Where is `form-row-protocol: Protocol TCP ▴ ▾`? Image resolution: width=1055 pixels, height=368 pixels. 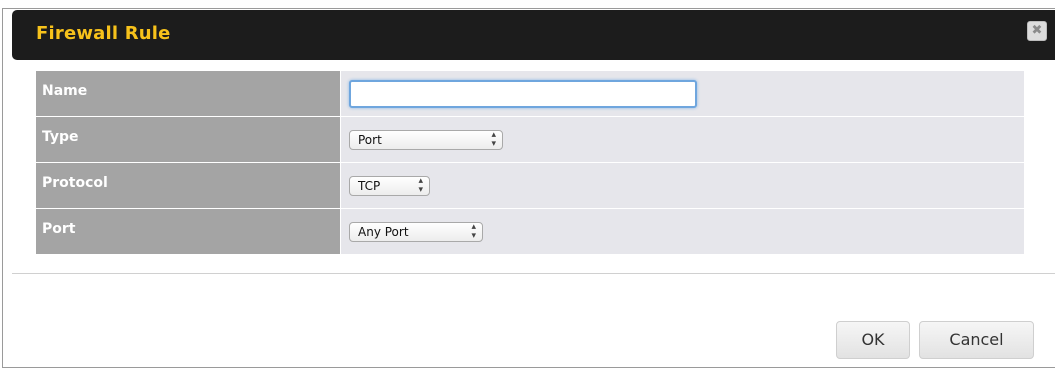
form-row-protocol: Protocol TCP ▴ ▾ is located at coordinates (530, 185).